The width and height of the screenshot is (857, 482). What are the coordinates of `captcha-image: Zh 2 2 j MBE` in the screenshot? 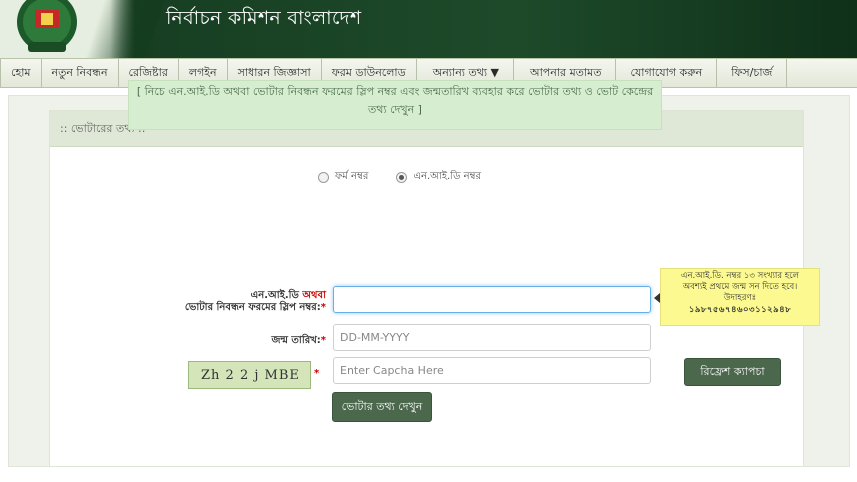 It's located at (249, 375).